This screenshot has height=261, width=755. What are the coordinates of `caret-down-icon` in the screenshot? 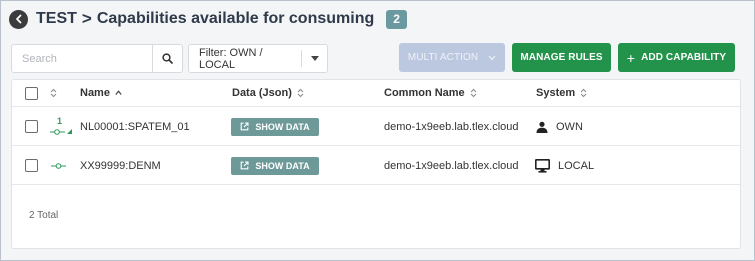 It's located at (314, 58).